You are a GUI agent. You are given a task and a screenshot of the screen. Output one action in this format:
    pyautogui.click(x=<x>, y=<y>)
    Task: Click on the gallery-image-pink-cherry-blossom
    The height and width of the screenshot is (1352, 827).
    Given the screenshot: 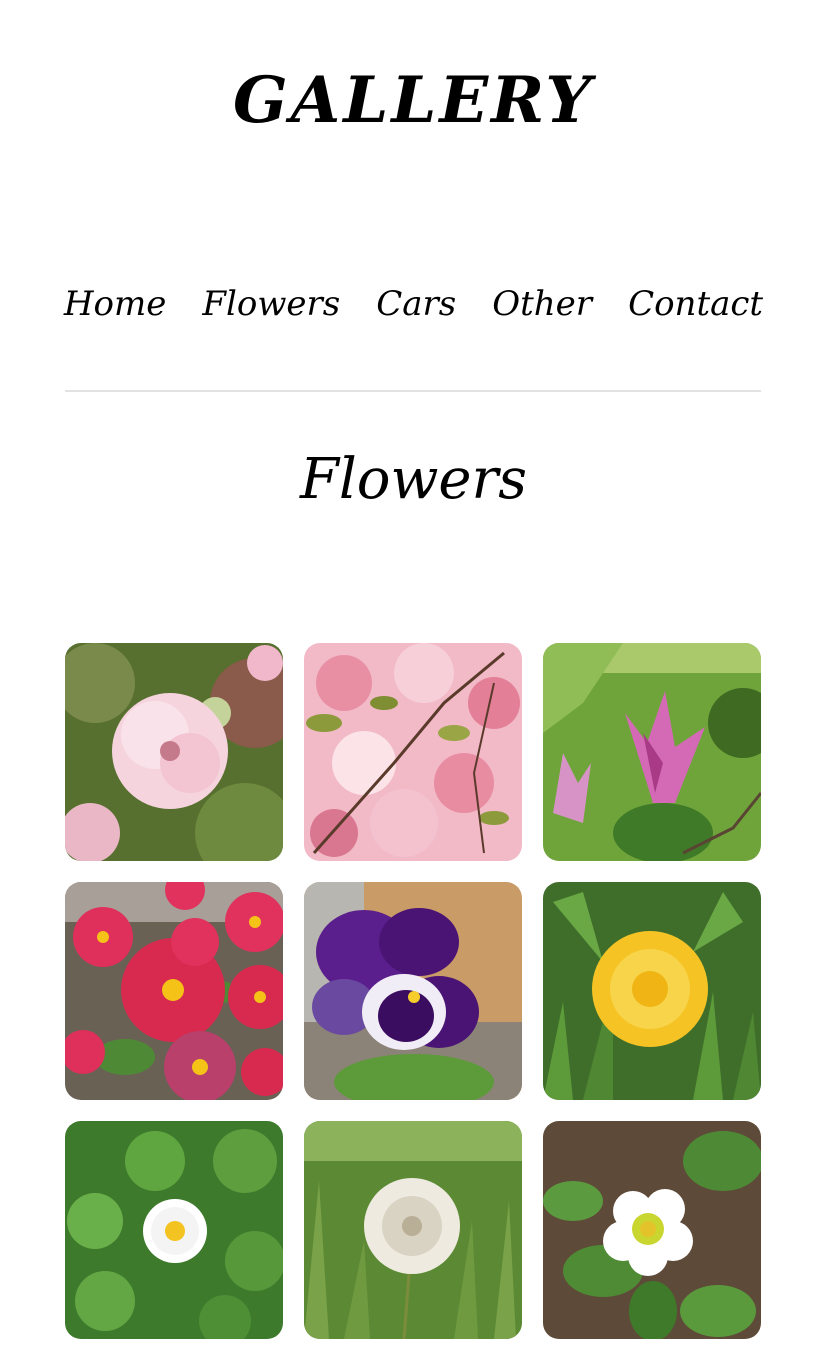 What is the action you would take?
    pyautogui.click(x=174, y=752)
    